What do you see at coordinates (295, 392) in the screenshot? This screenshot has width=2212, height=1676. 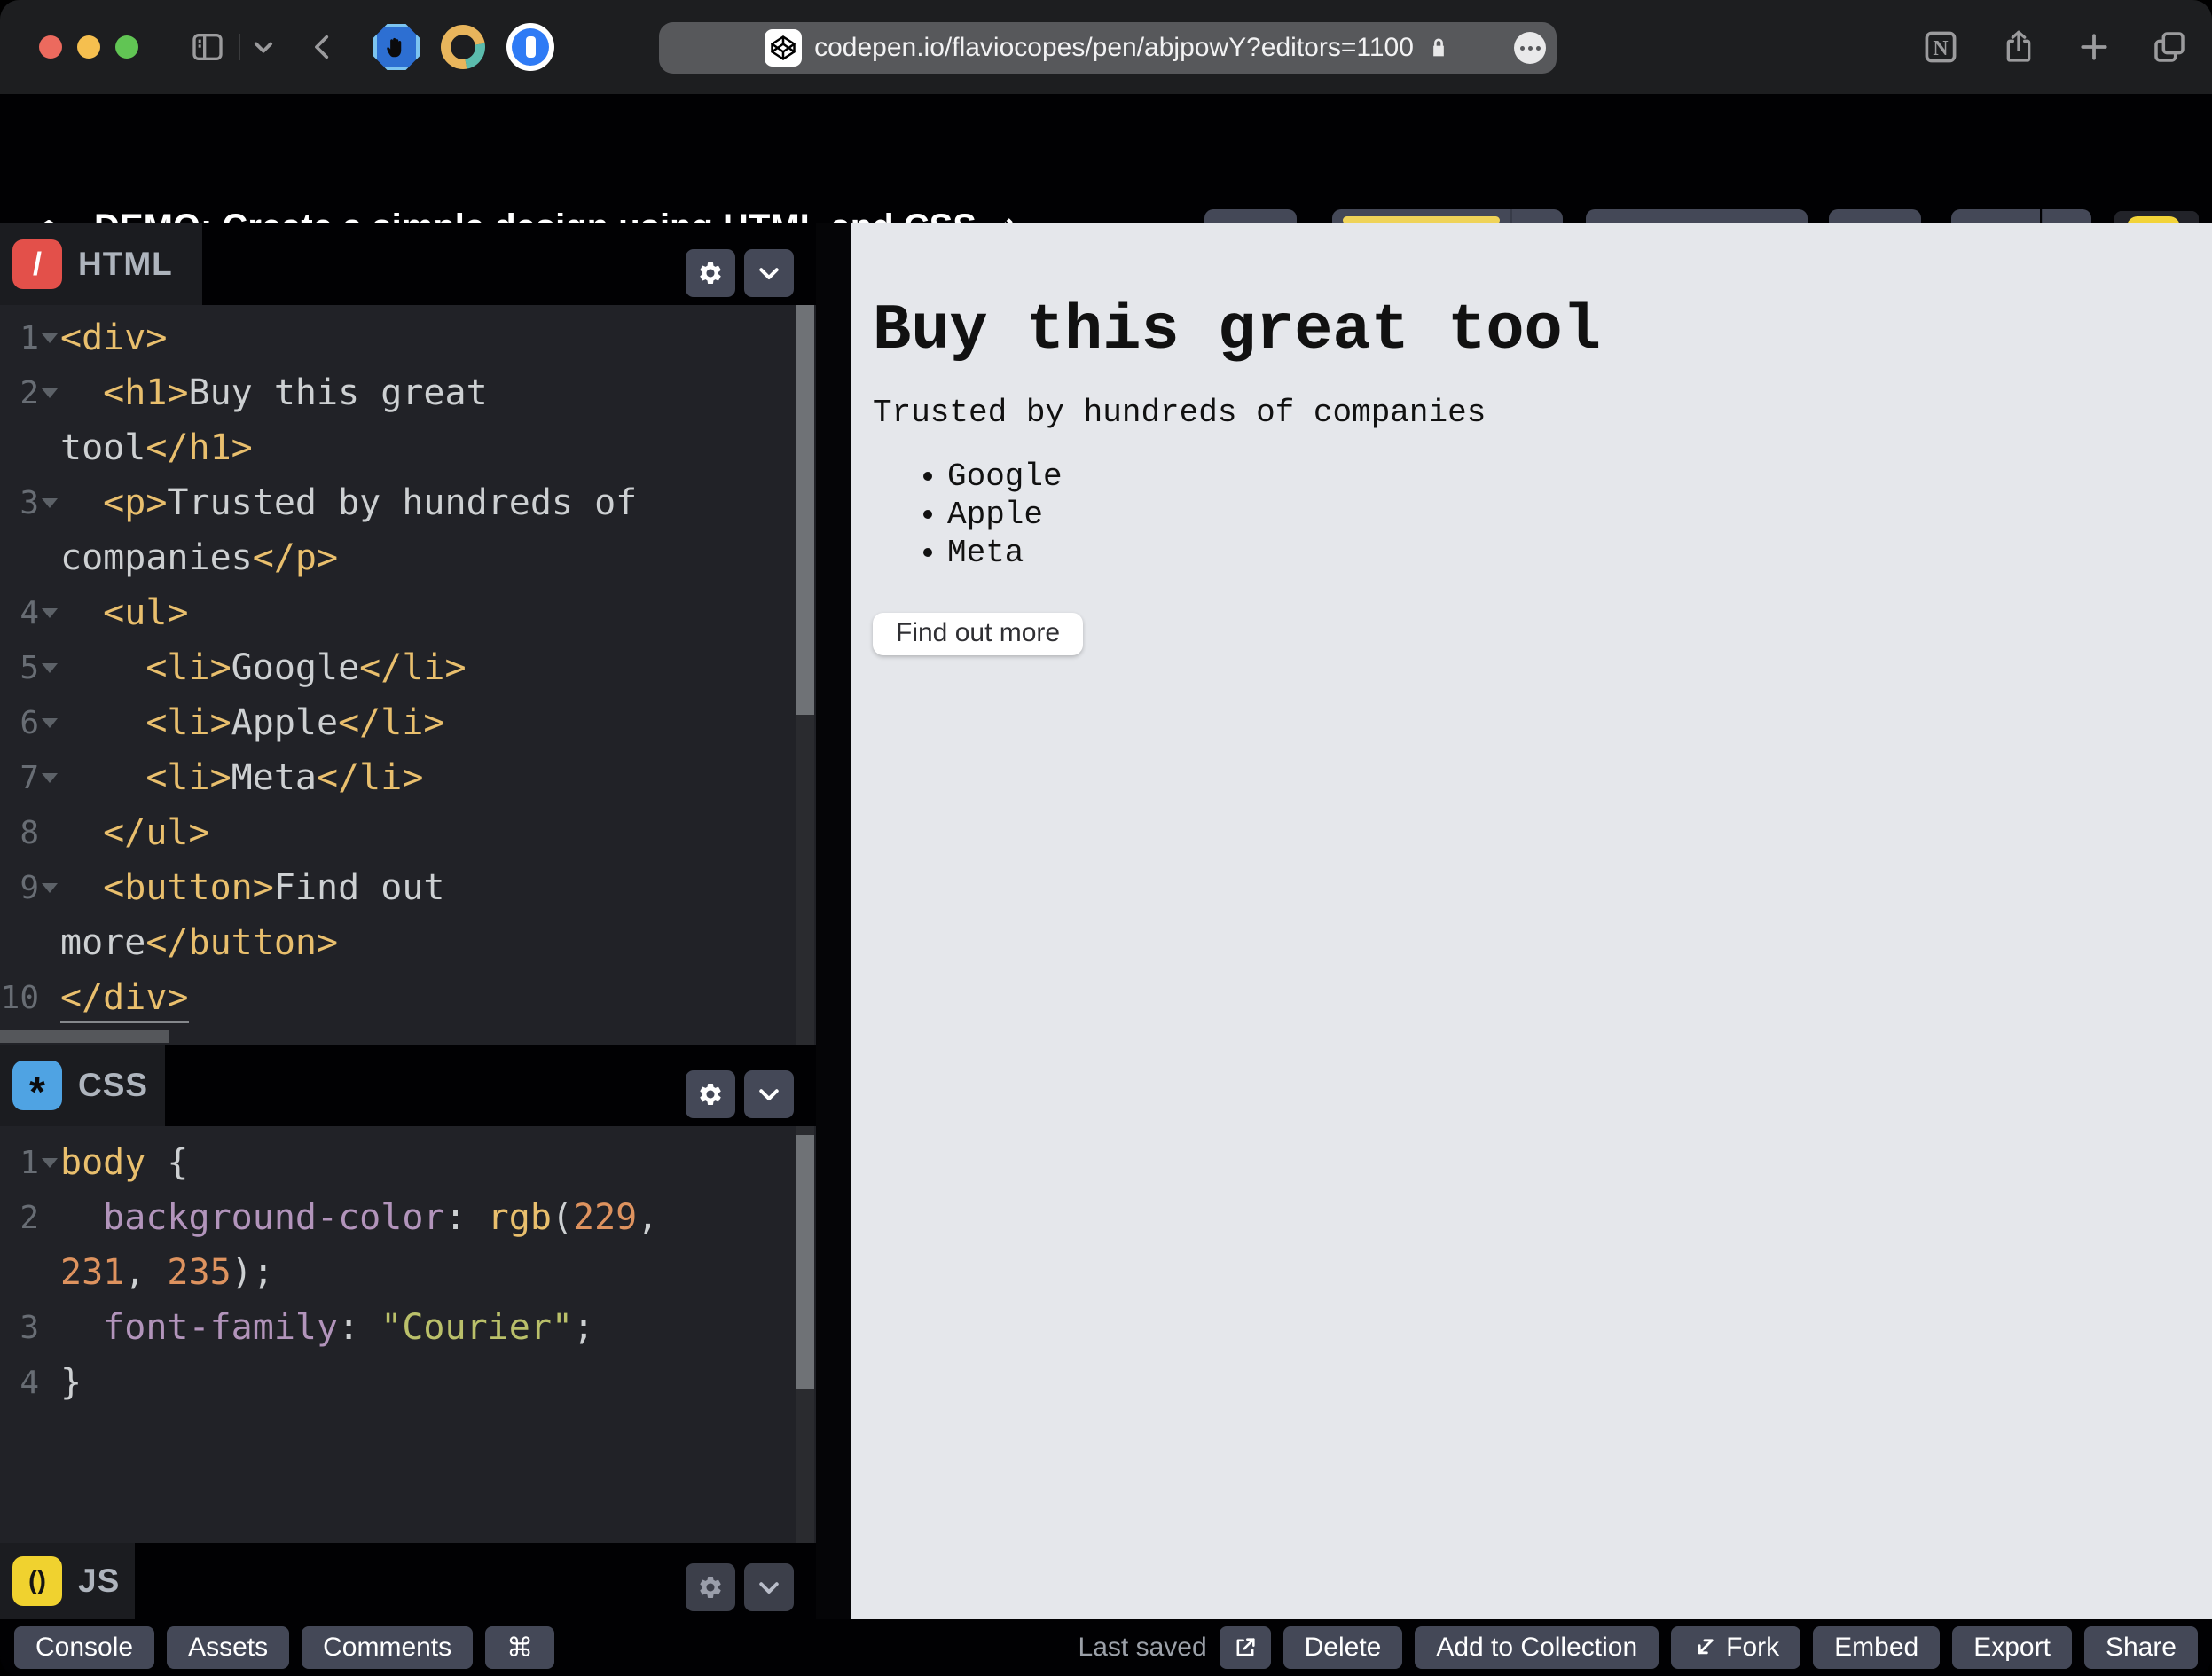 I see `code-text: <h1>Buy this great` at bounding box center [295, 392].